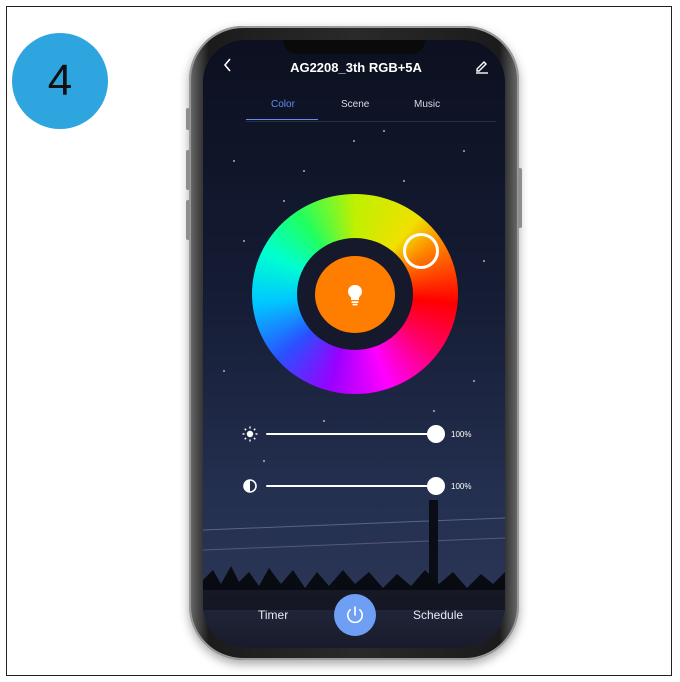 The image size is (680, 682). Describe the element at coordinates (371, 121) in the screenshot. I see `tab-divider` at that location.